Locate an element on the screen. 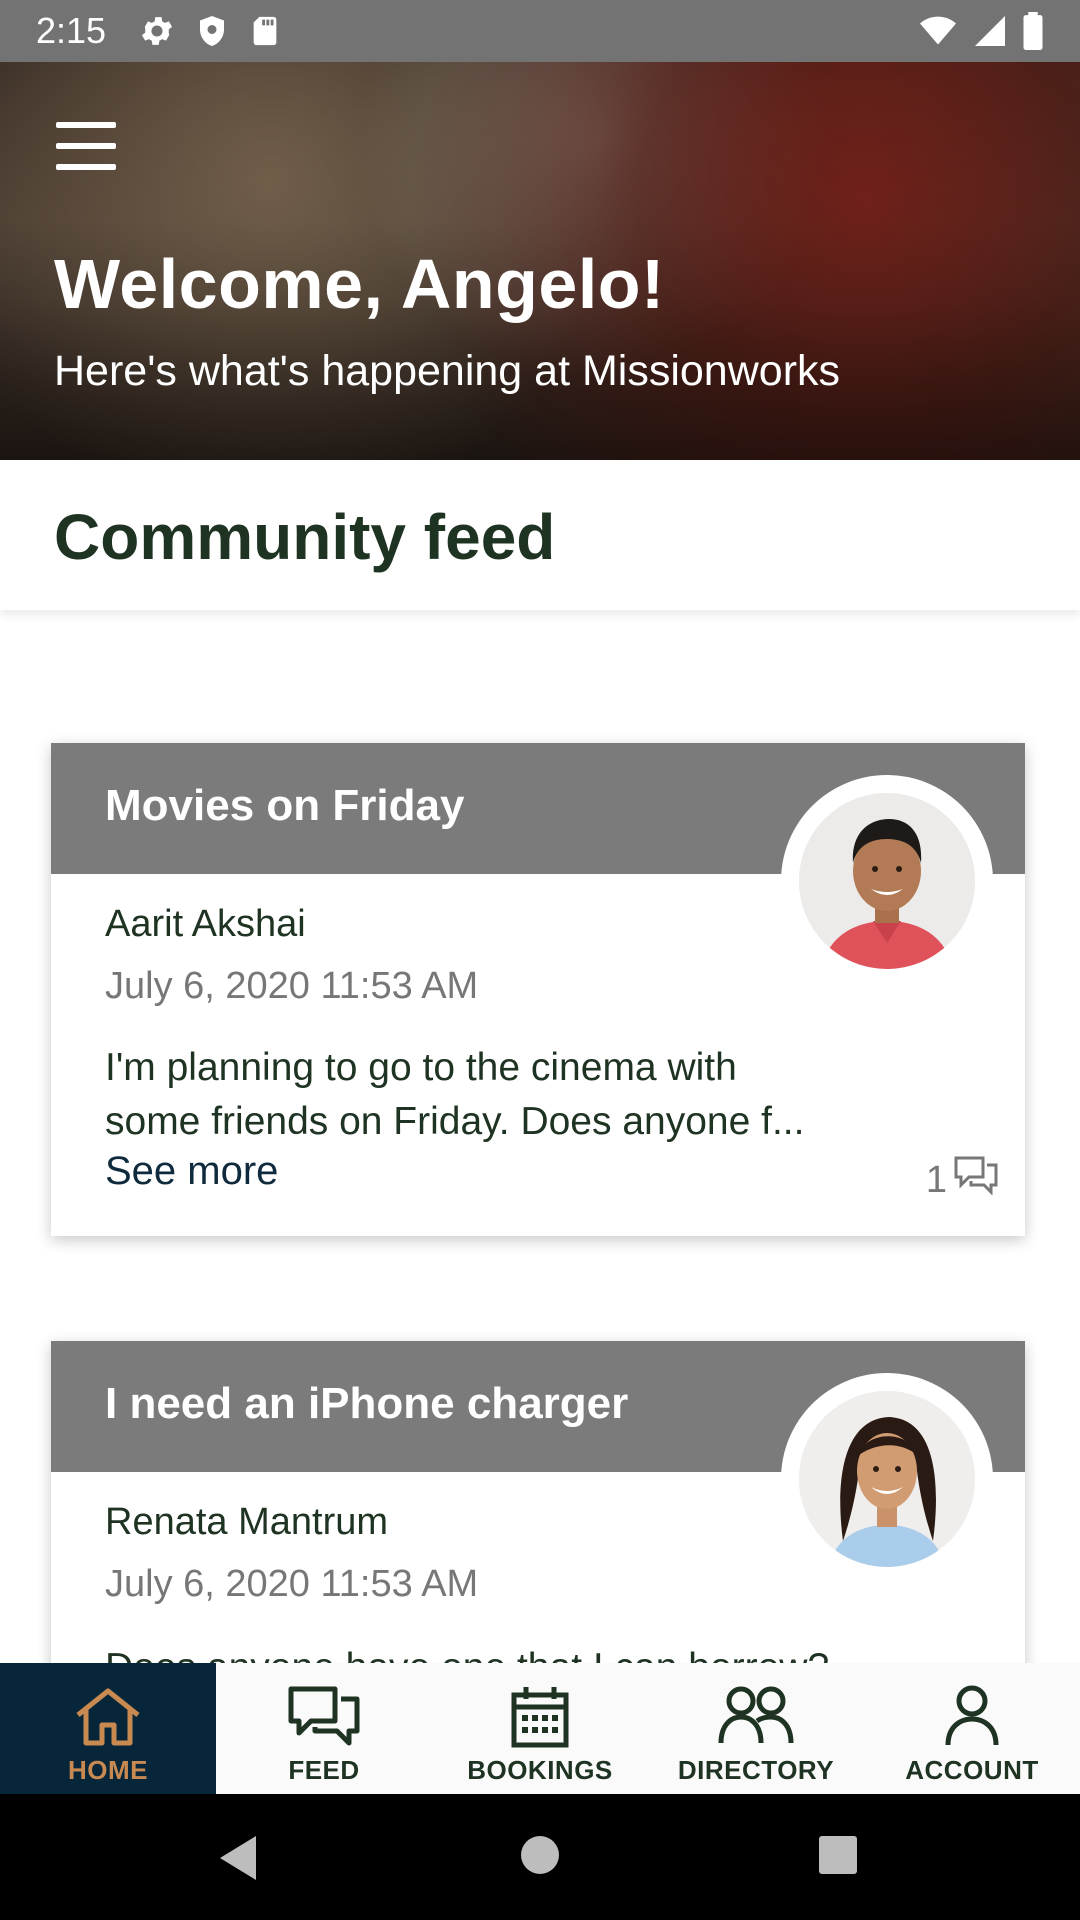  status-icons-right is located at coordinates (981, 33).